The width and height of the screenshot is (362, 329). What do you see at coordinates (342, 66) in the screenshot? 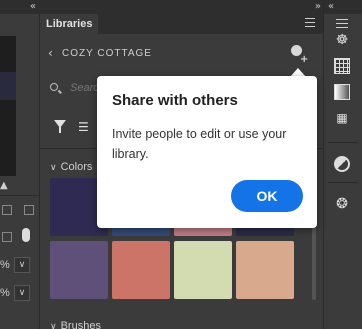
I see `swatches-grid-icon` at bounding box center [342, 66].